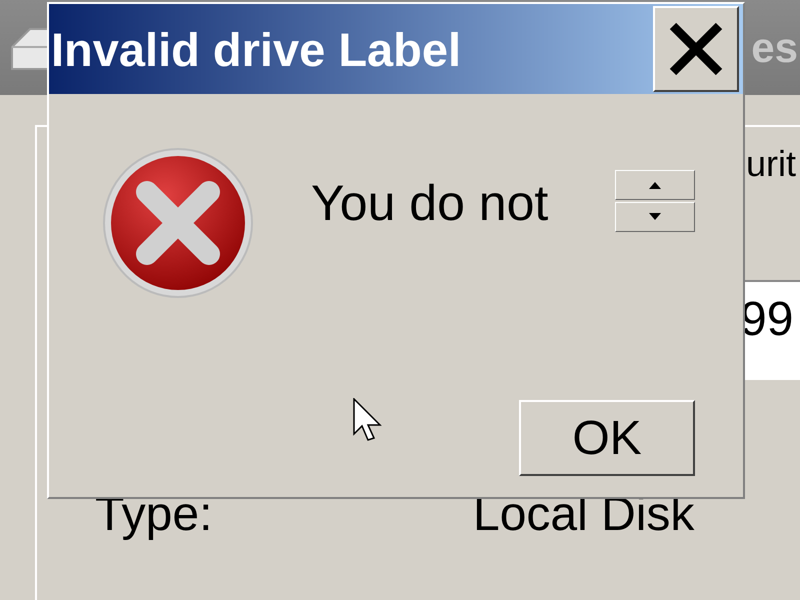 This screenshot has width=800, height=600. Describe the element at coordinates (429, 203) in the screenshot. I see `error-message: You do not` at that location.